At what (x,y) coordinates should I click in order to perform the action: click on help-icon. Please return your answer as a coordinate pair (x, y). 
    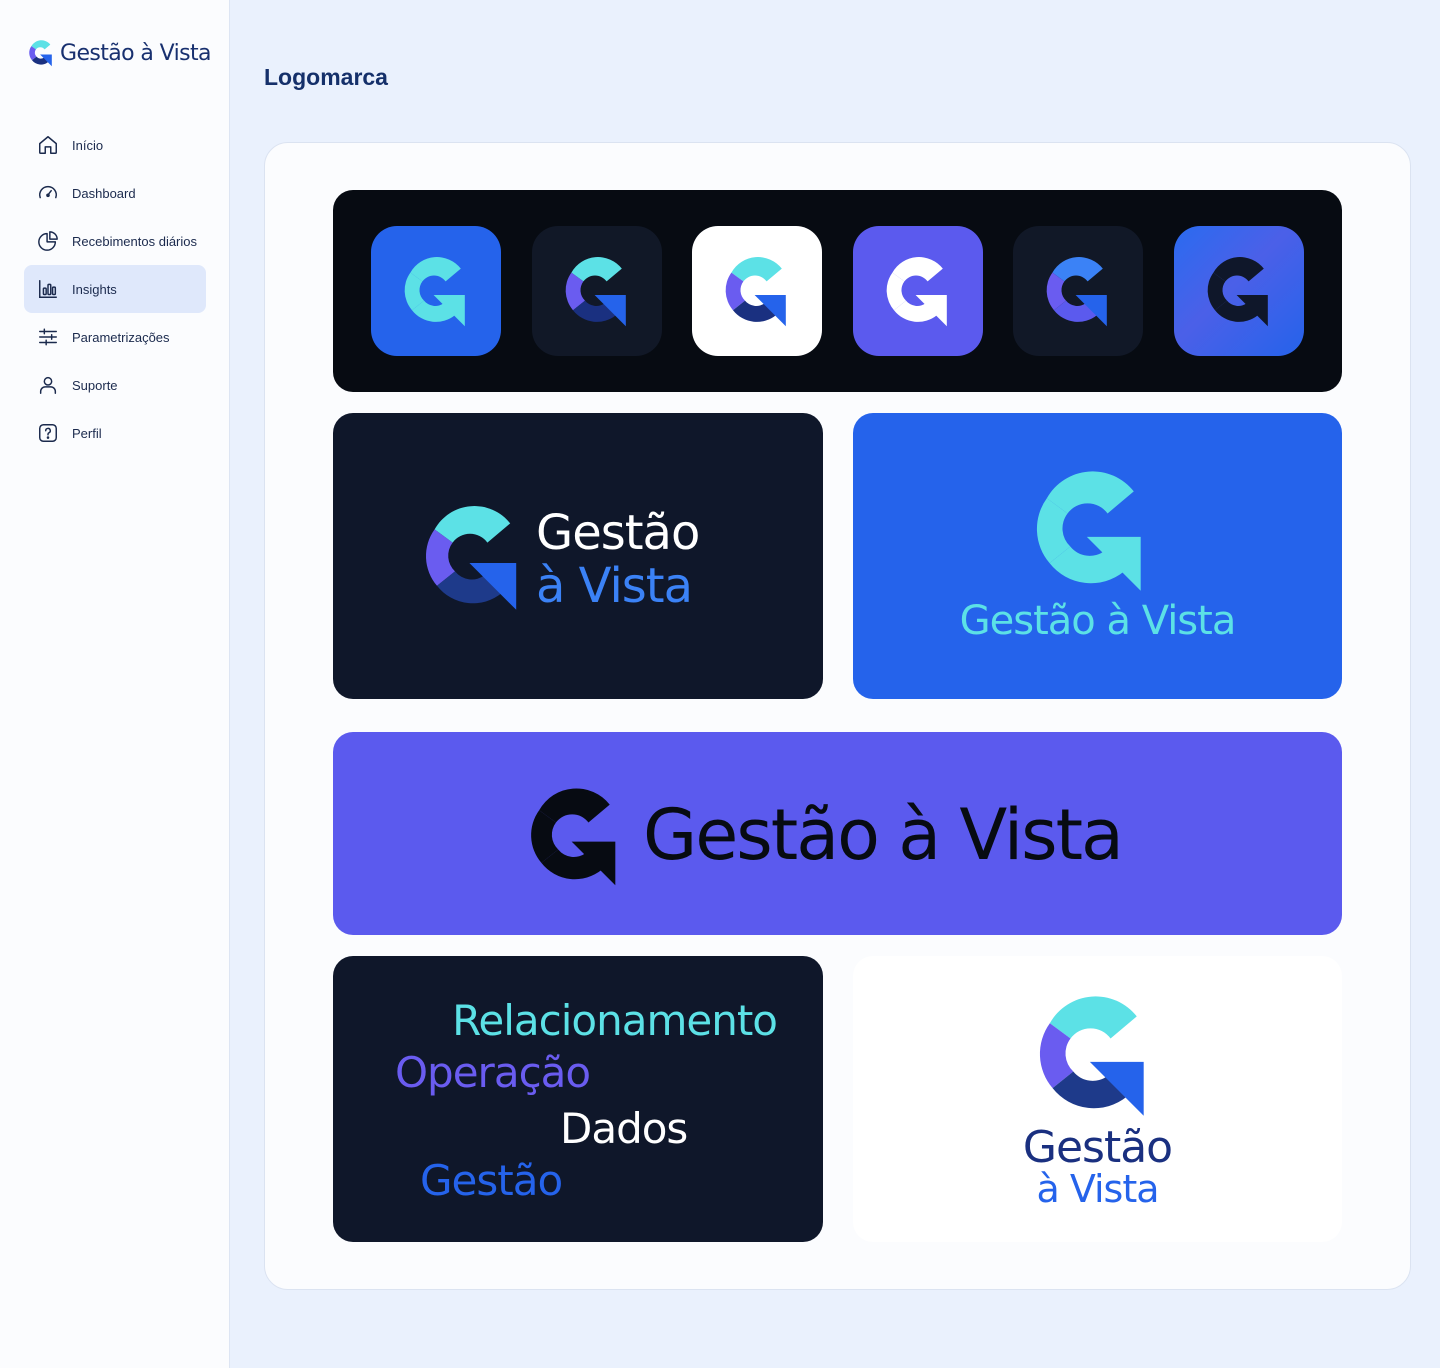
    Looking at the image, I should click on (48, 433).